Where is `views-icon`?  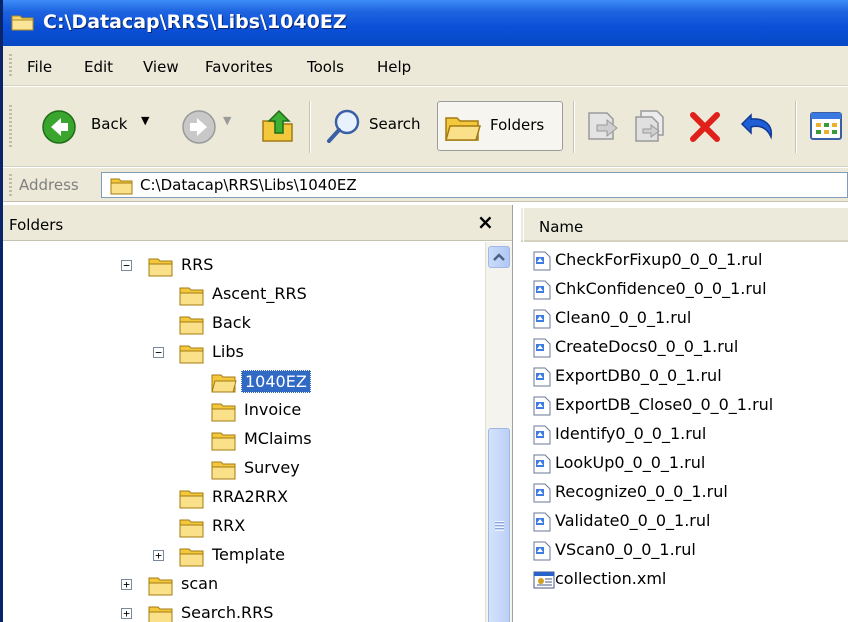
views-icon is located at coordinates (826, 126).